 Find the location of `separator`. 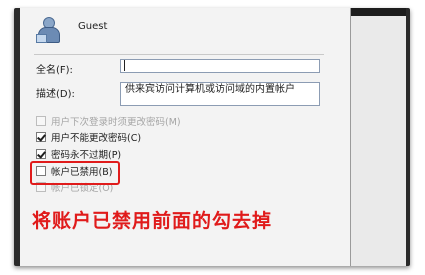

separator is located at coordinates (179, 54).